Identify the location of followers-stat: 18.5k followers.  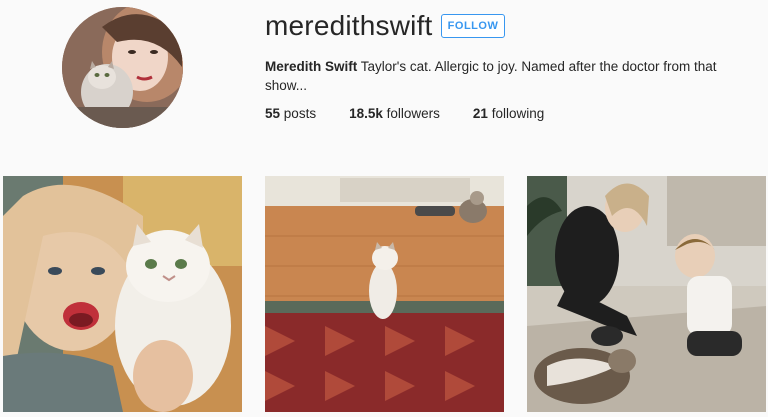
(394, 113).